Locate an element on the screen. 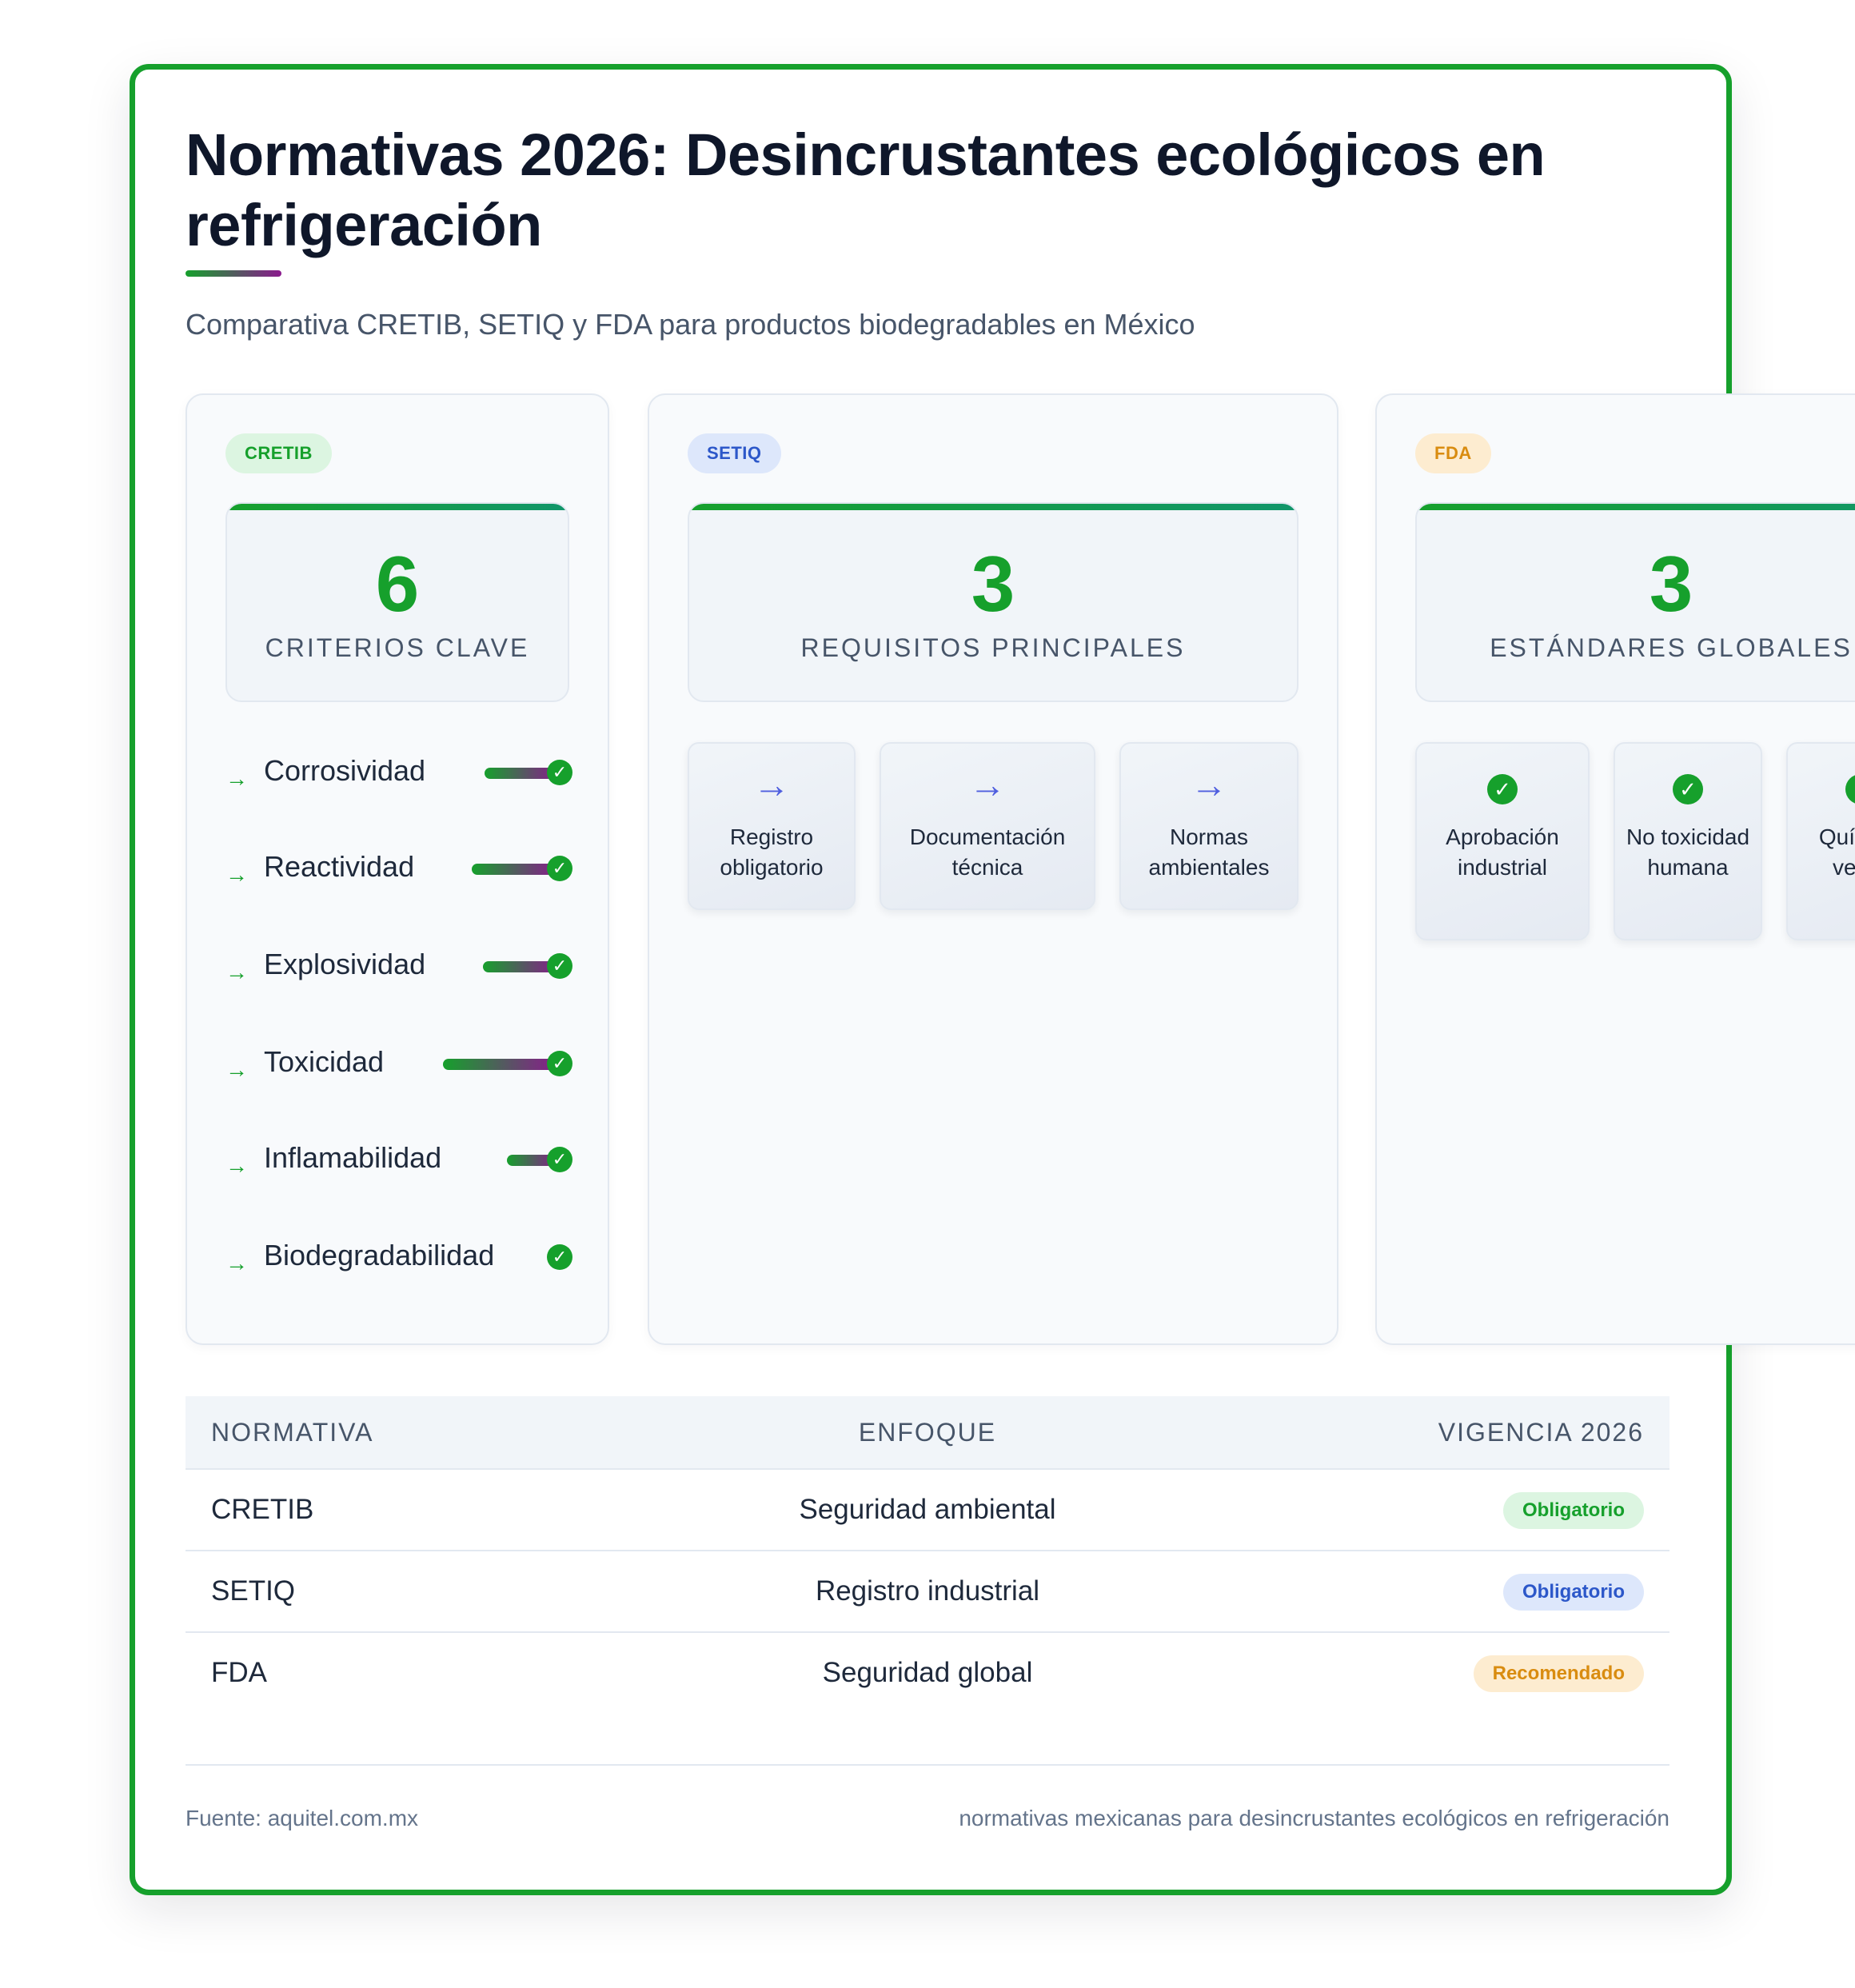 The height and width of the screenshot is (1988, 1855). cretib-stat-box: 6 CRITERIOS CLAVE is located at coordinates (397, 602).